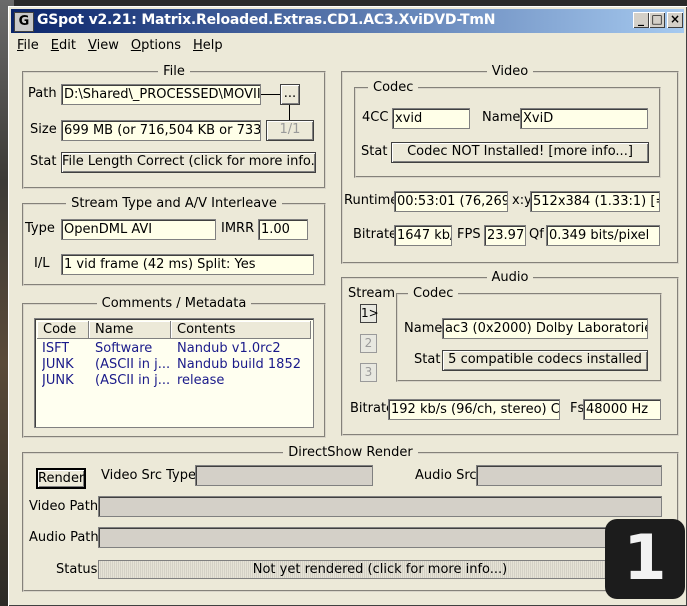 The image size is (687, 606). I want to click on audio-codec-legend: Codec, so click(433, 293).